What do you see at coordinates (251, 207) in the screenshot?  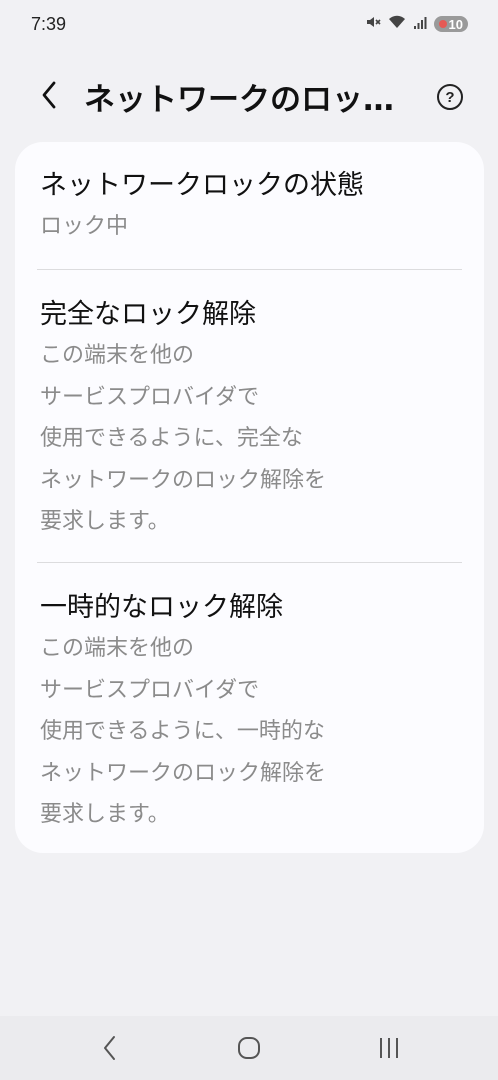 I see `network-lock-status-item: ネットワークロックの状態 ロック中` at bounding box center [251, 207].